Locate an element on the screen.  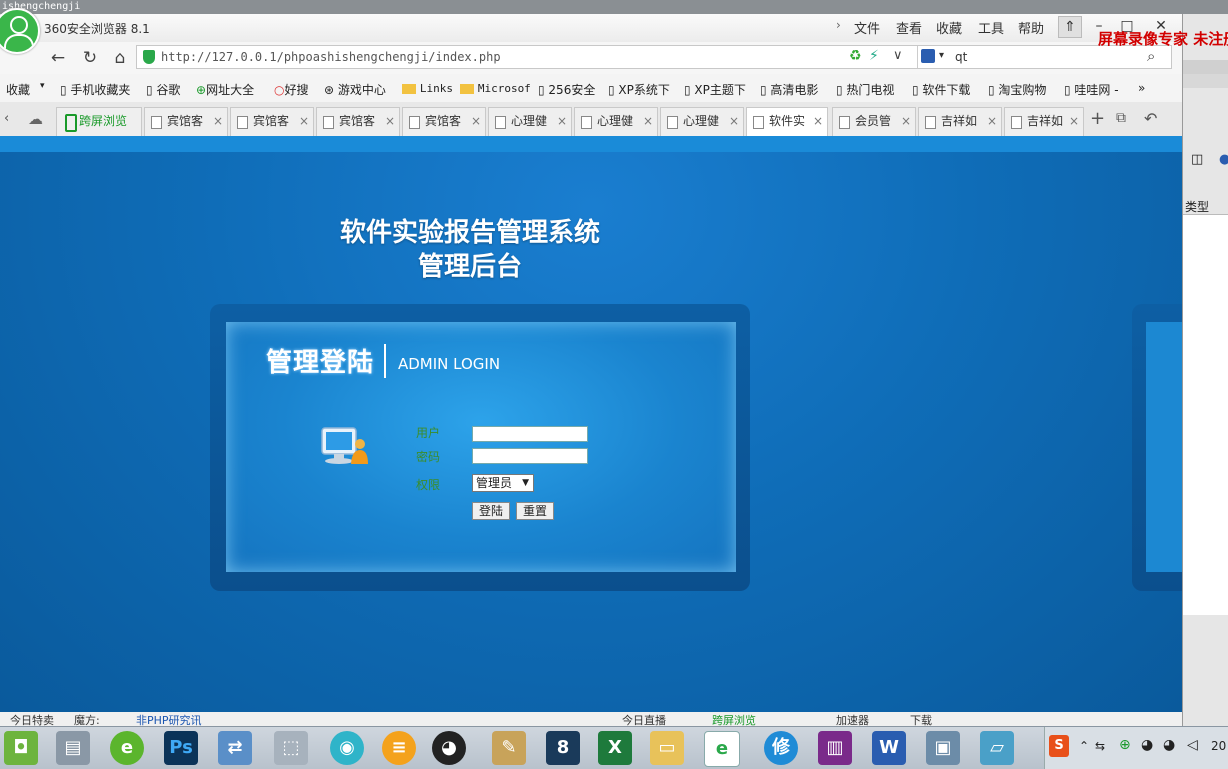
bookmark-item: ⊕网址大全 is located at coordinates (225, 89).